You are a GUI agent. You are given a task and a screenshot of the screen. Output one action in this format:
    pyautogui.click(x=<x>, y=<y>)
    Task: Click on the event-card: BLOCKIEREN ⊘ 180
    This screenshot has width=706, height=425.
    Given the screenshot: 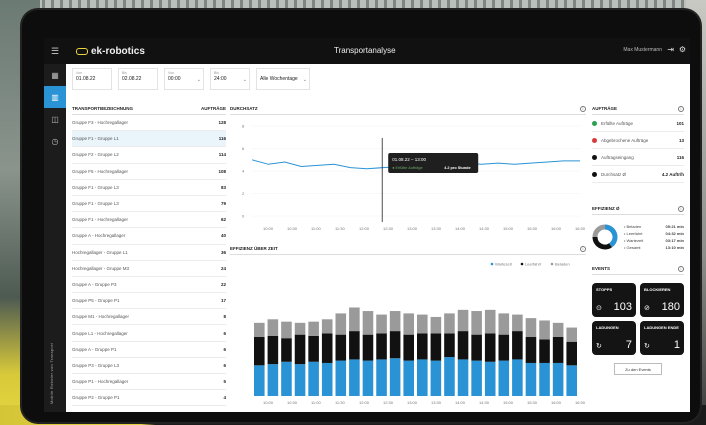 What is the action you would take?
    pyautogui.click(x=662, y=300)
    